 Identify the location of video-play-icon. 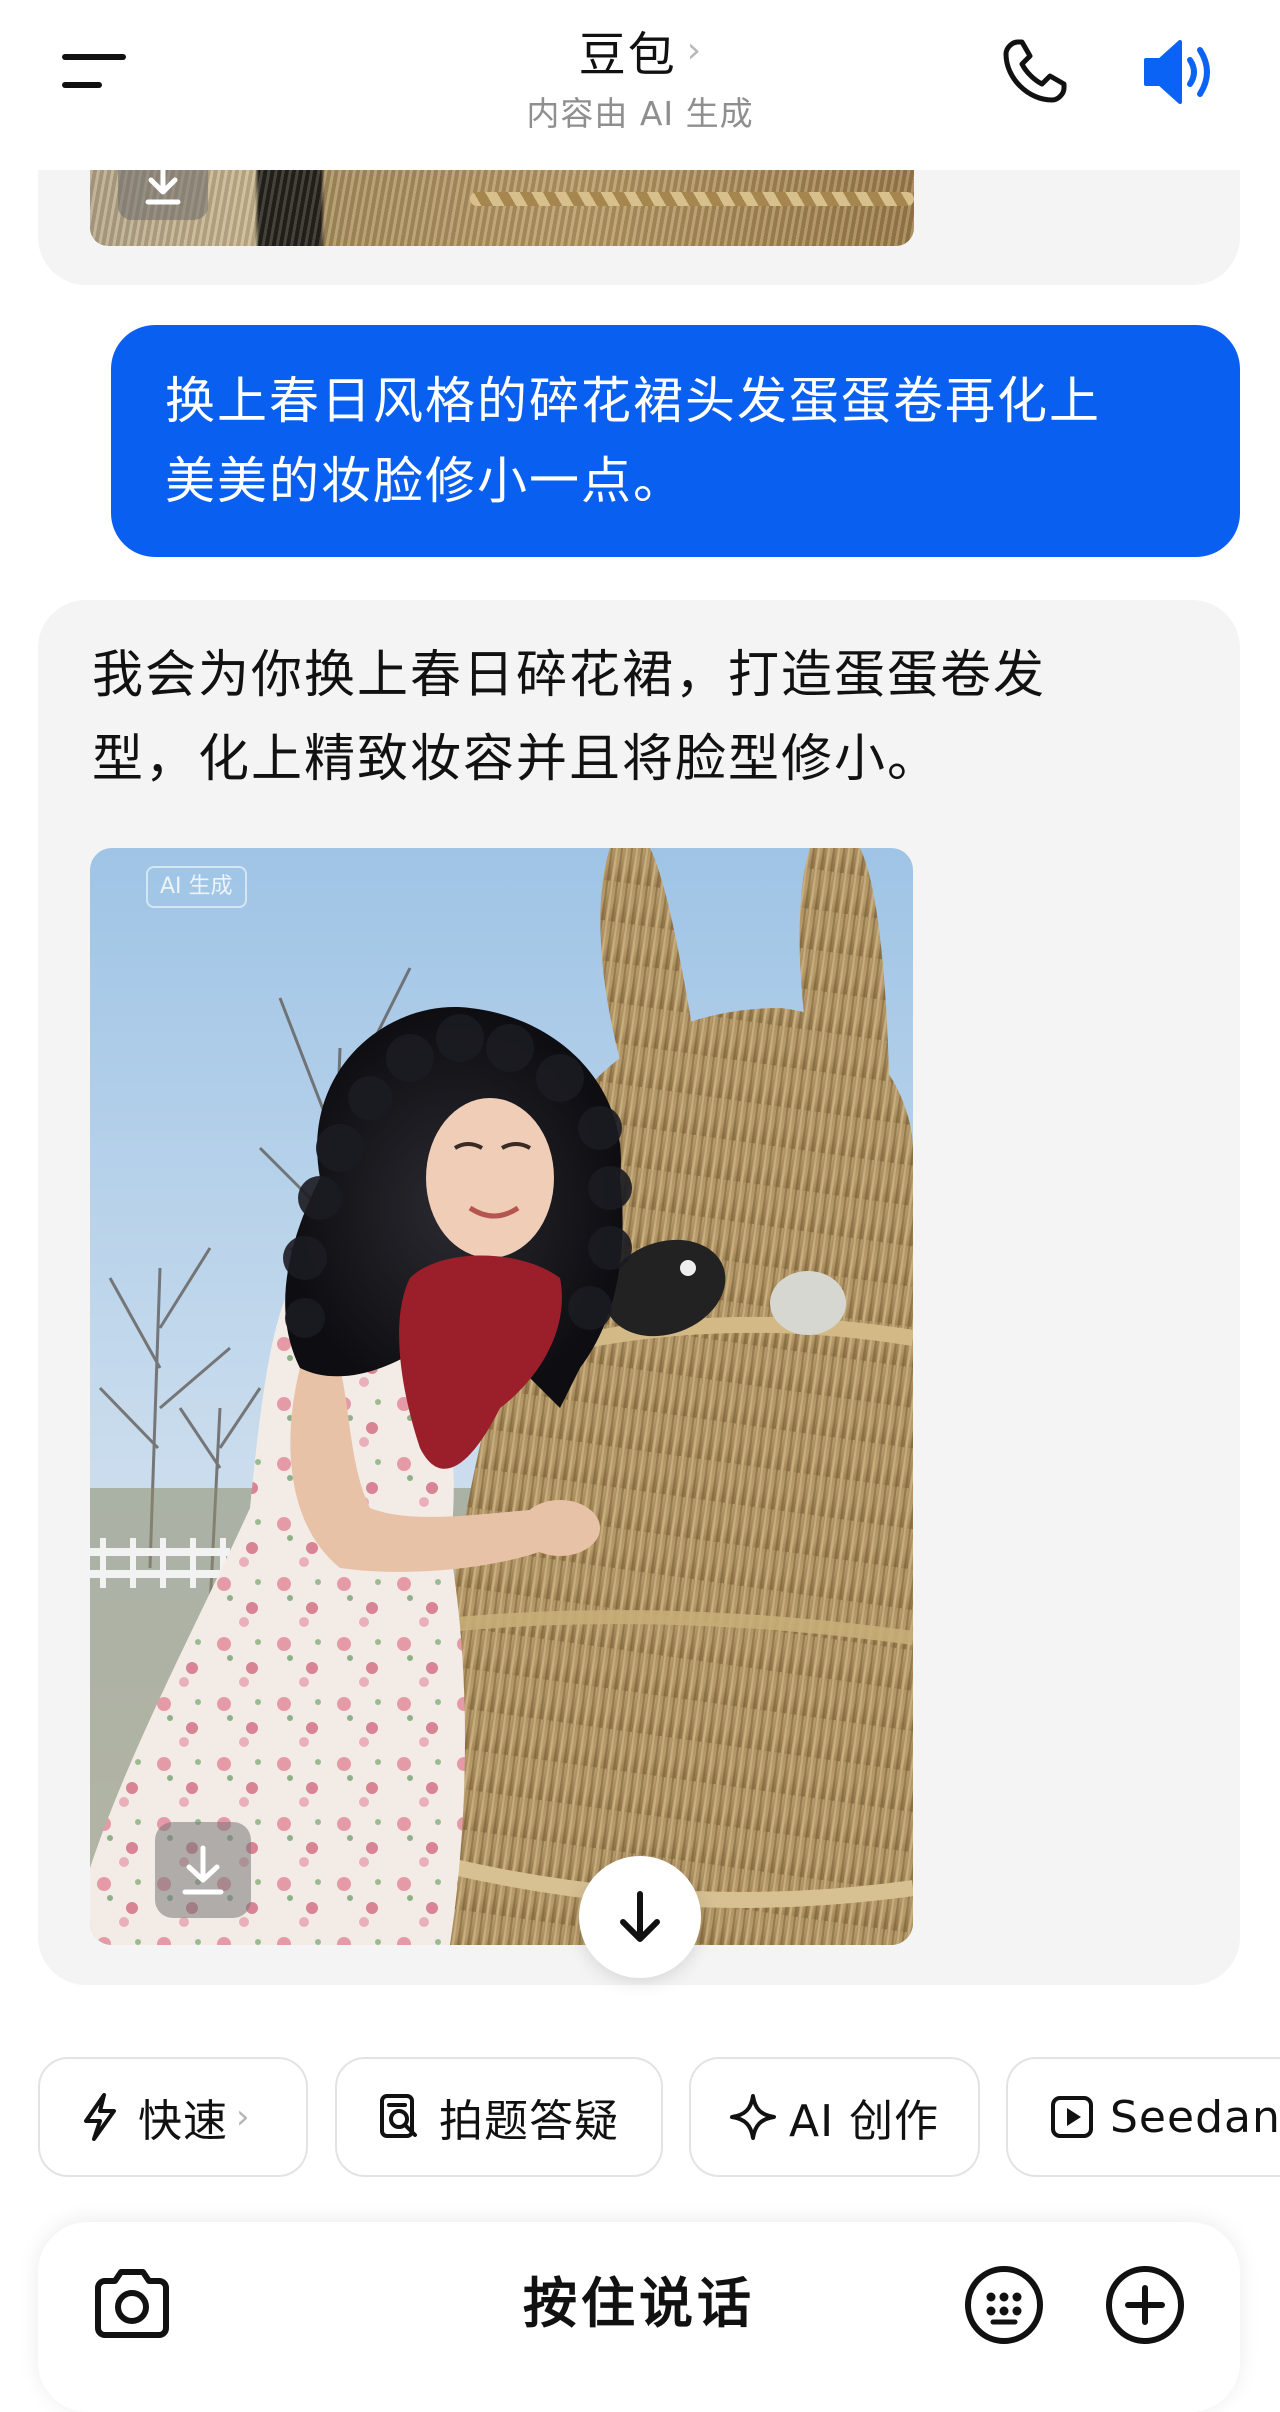
(1072, 2117).